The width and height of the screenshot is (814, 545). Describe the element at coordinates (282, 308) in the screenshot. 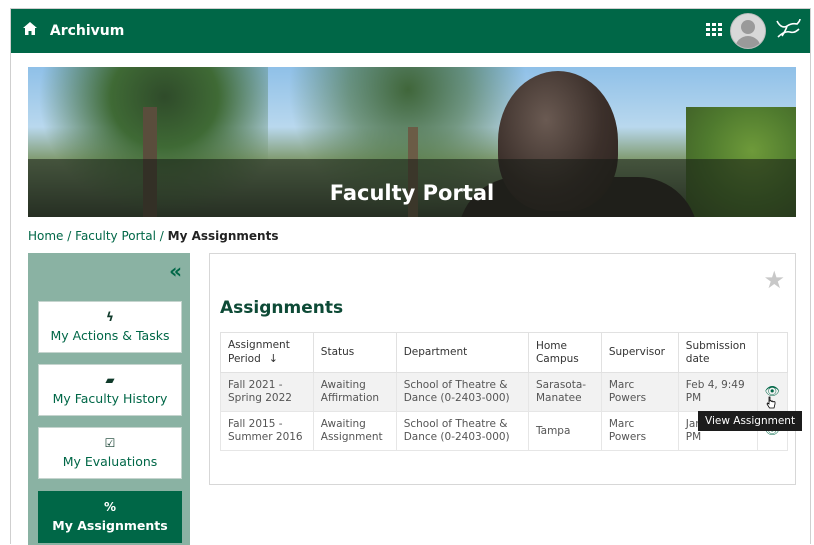

I see `assignments-heading: Assignments` at that location.